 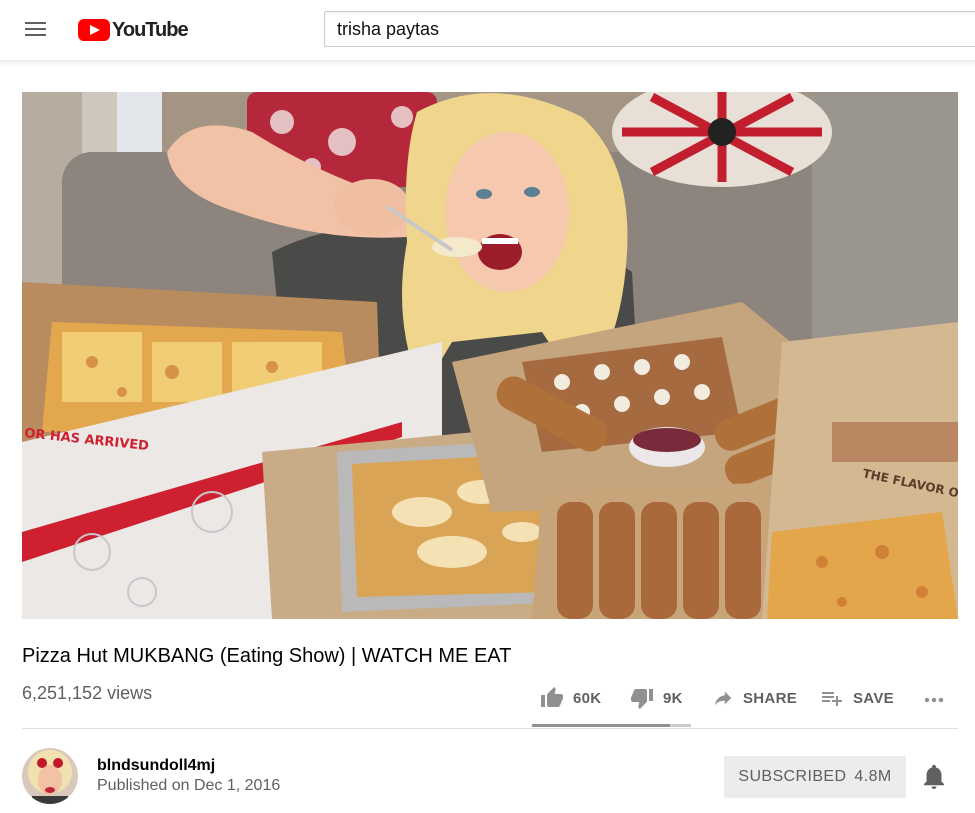 I want to click on like-count: 60K, so click(x=587, y=698).